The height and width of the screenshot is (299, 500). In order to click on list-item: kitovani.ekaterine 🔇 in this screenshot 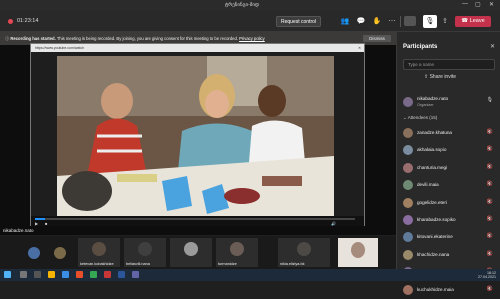, I will do `click(449, 237)`.